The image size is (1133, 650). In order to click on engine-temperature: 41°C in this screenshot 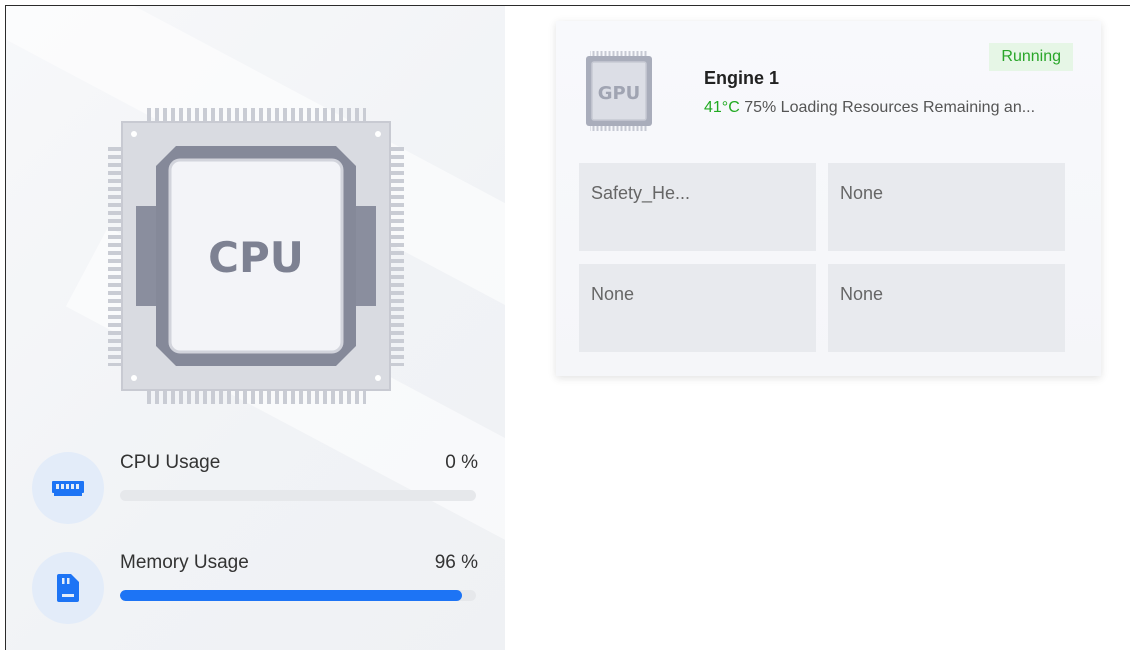, I will do `click(722, 107)`.